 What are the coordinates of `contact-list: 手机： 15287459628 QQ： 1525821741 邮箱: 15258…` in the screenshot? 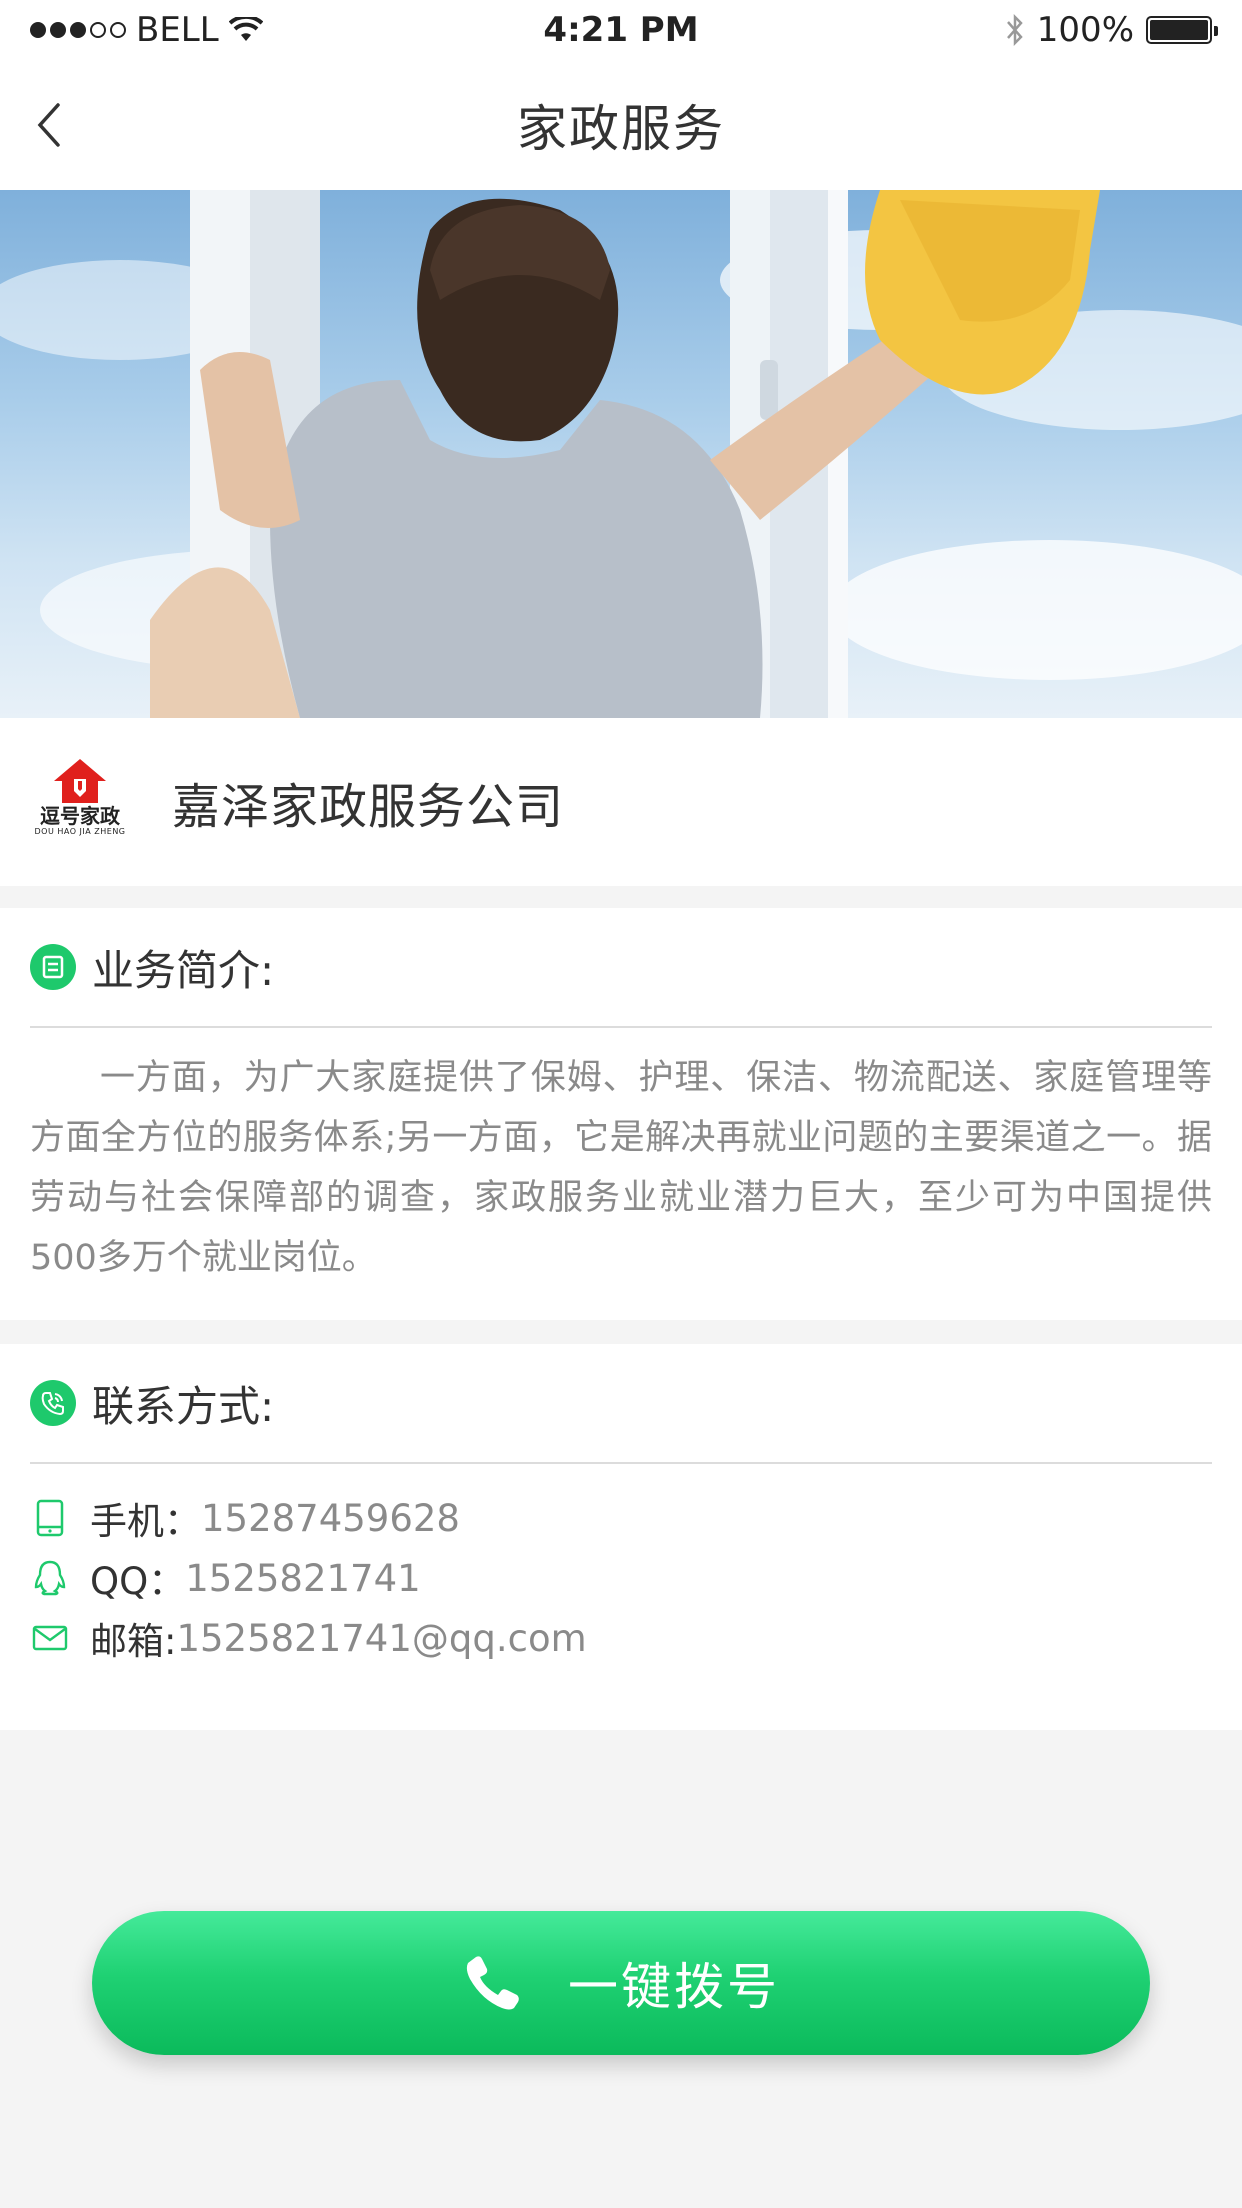 It's located at (621, 1578).